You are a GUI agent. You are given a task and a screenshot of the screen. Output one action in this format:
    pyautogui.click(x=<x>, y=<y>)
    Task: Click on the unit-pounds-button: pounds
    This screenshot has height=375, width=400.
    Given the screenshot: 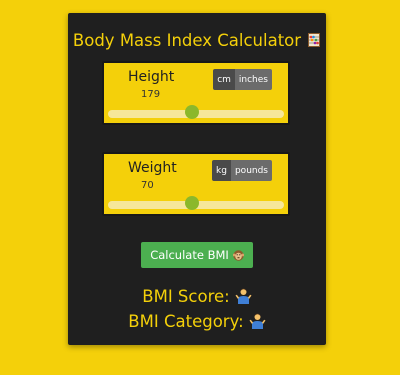 What is the action you would take?
    pyautogui.click(x=251, y=170)
    